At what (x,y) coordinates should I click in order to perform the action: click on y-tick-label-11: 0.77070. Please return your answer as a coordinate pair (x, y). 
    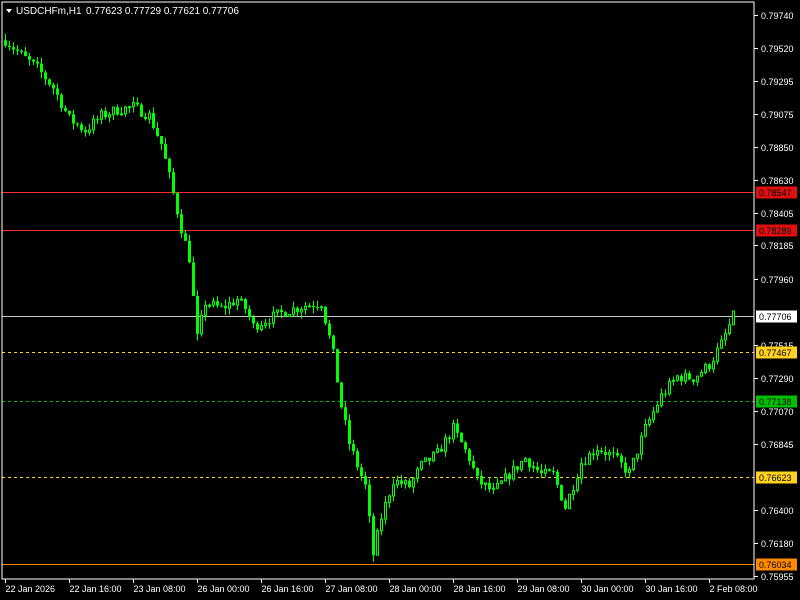
    Looking at the image, I should click on (777, 412).